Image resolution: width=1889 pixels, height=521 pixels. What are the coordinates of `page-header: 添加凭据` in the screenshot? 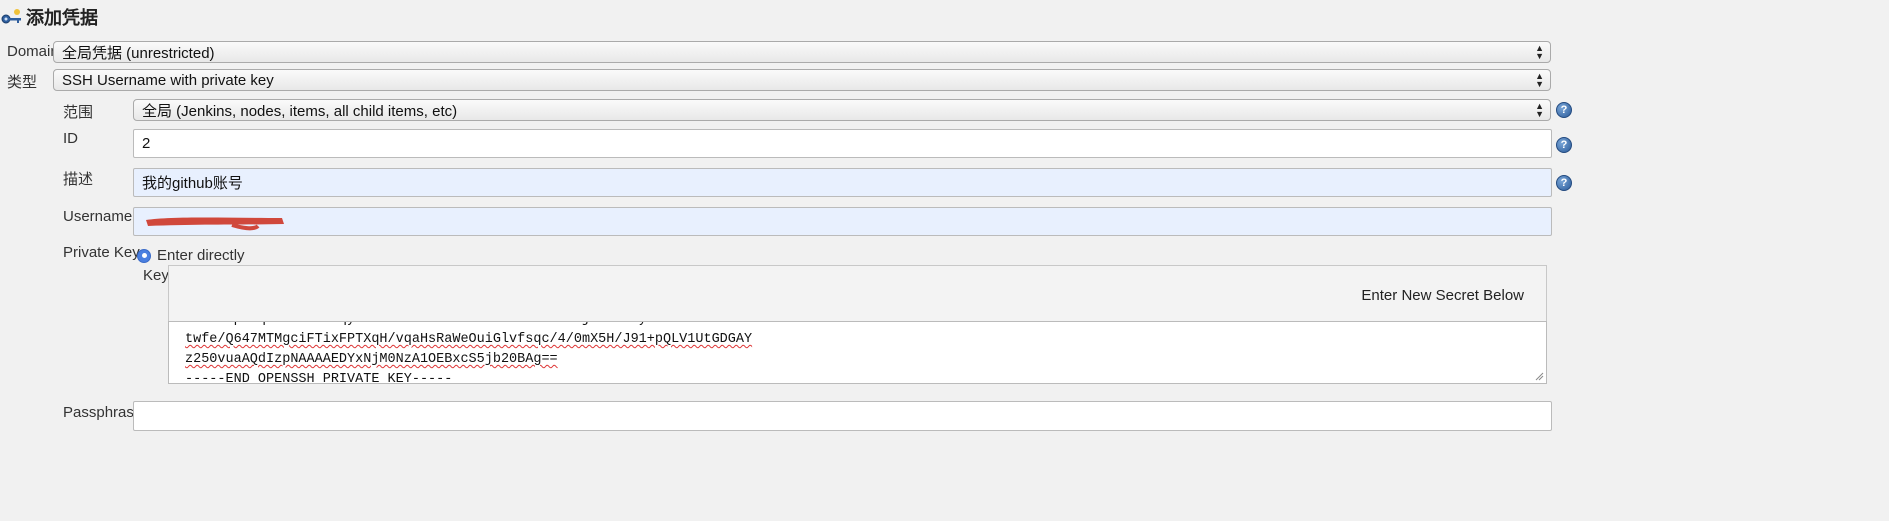 It's located at (49, 17).